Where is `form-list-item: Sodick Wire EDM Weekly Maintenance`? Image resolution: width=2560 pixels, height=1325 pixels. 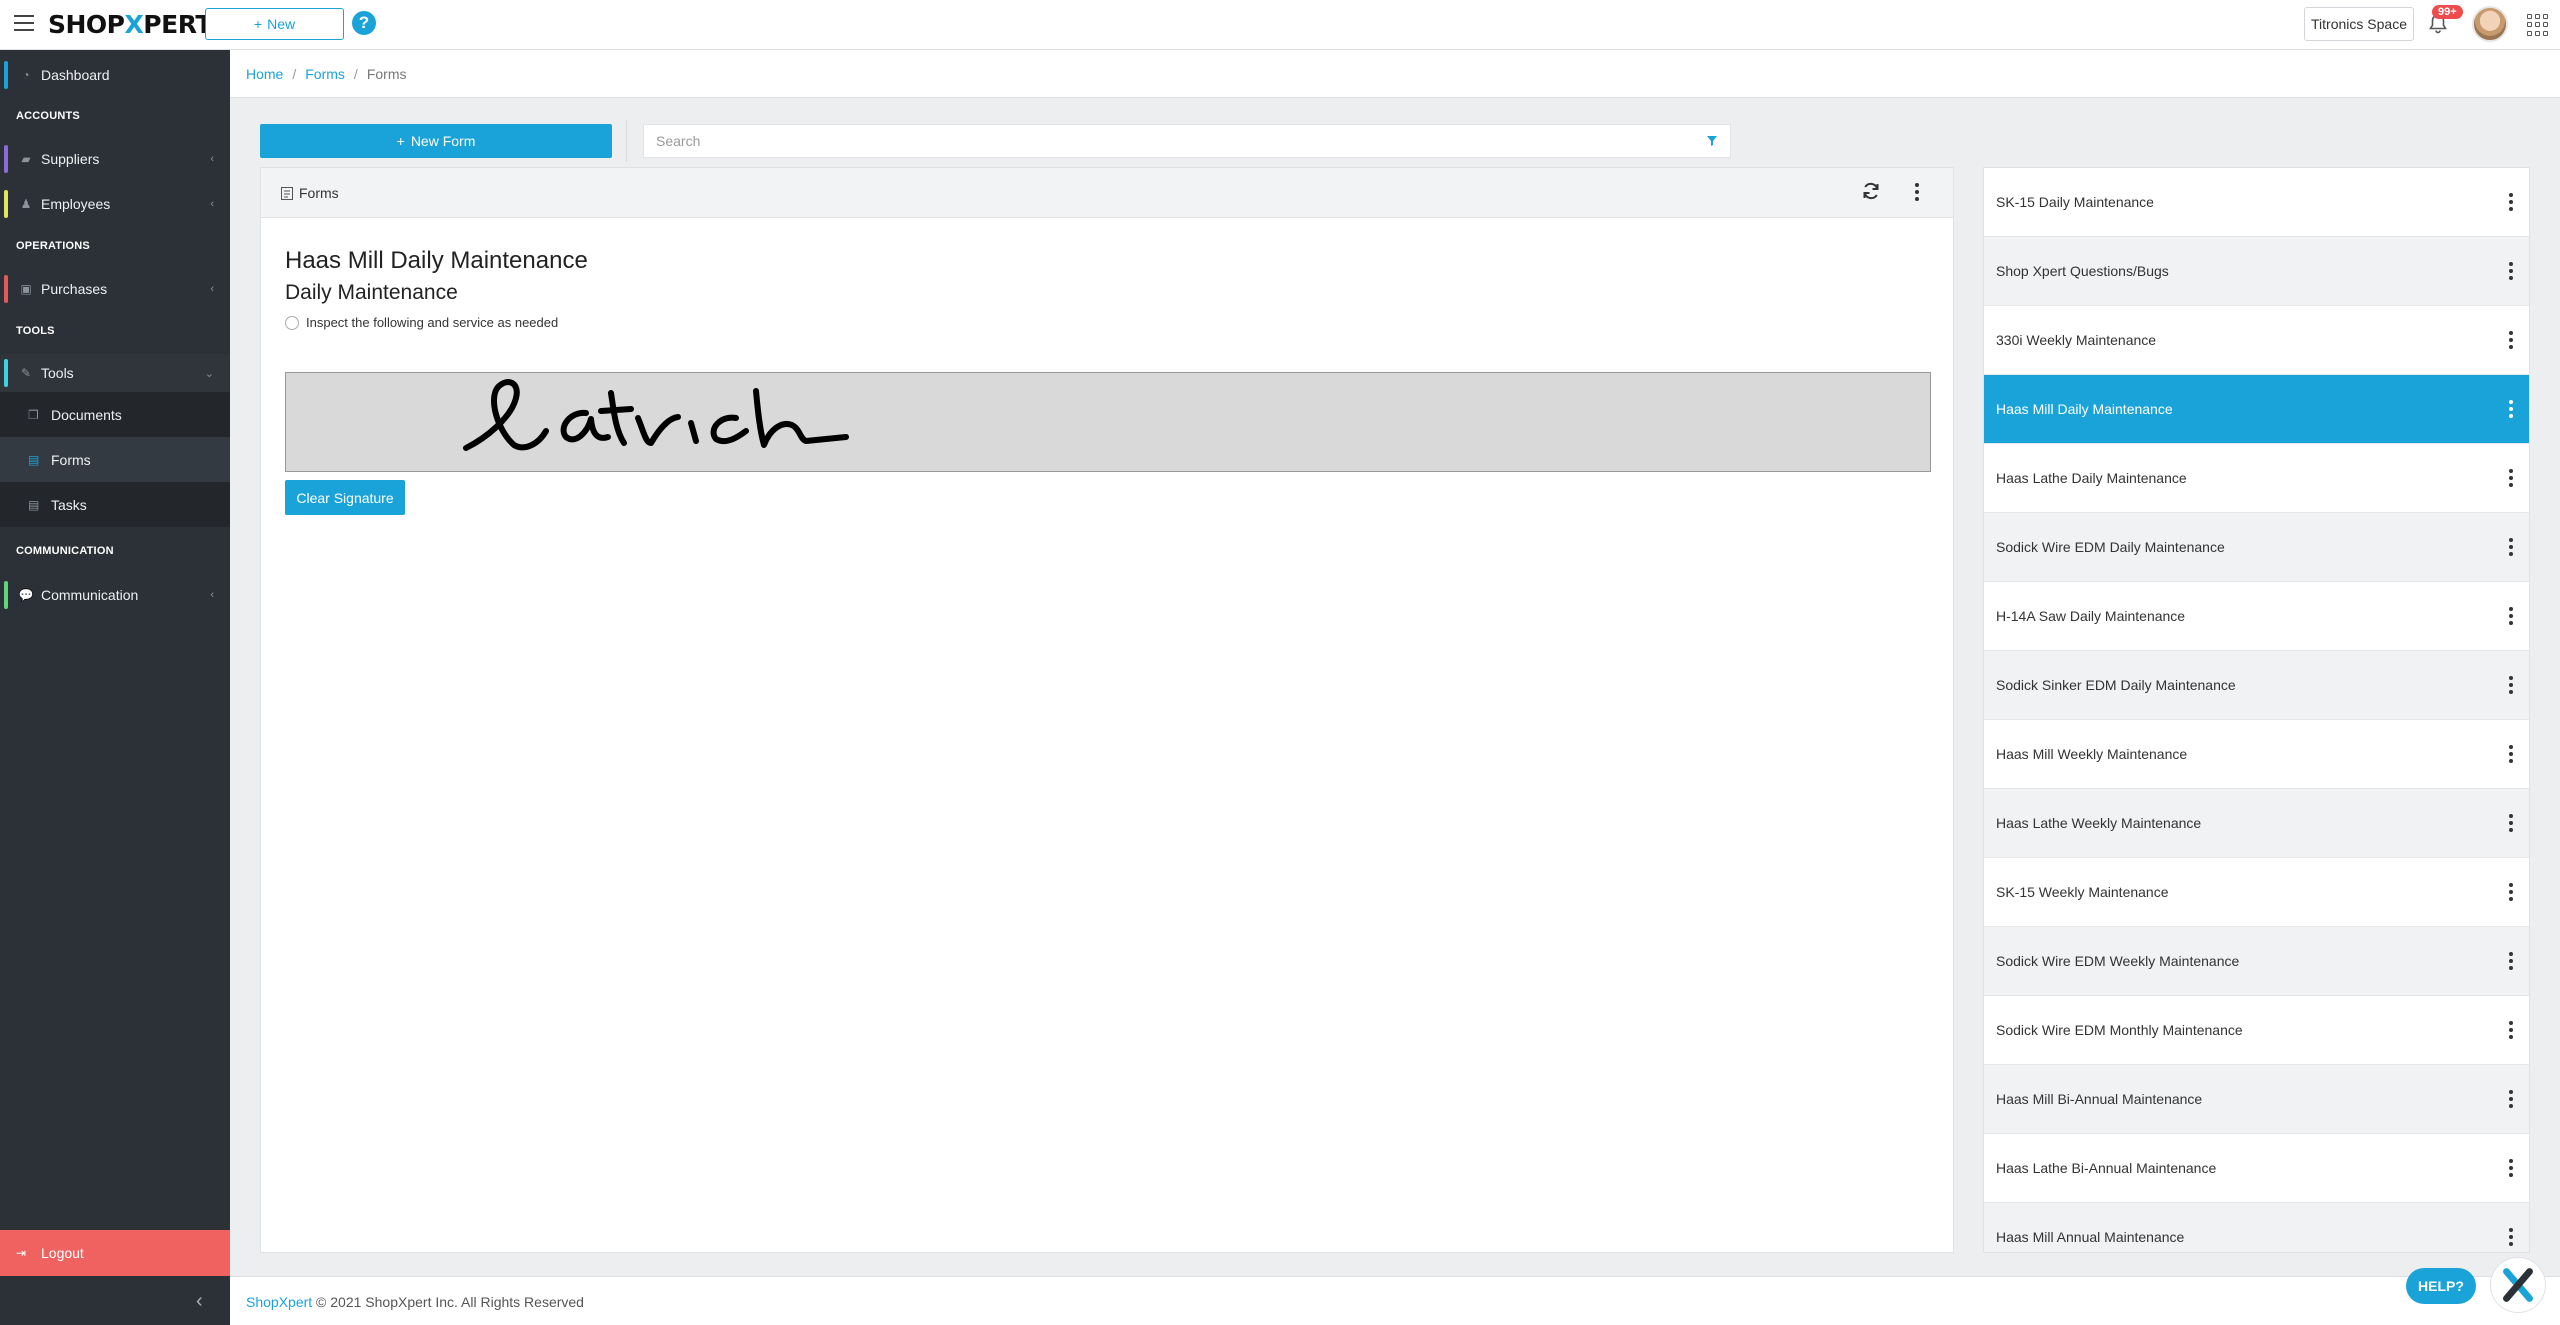
form-list-item: Sodick Wire EDM Weekly Maintenance is located at coordinates (2256, 961).